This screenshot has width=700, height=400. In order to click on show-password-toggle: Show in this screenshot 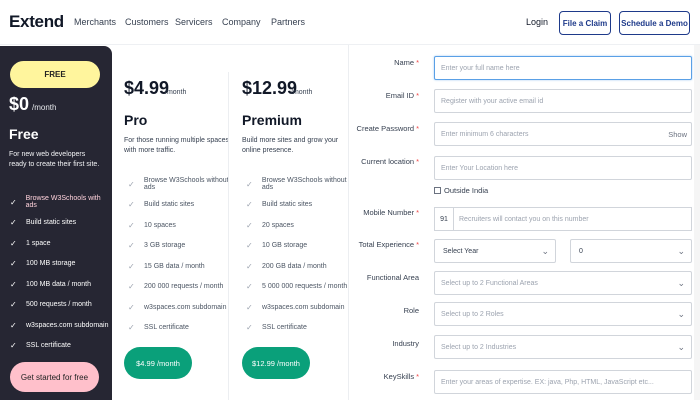, I will do `click(677, 134)`.